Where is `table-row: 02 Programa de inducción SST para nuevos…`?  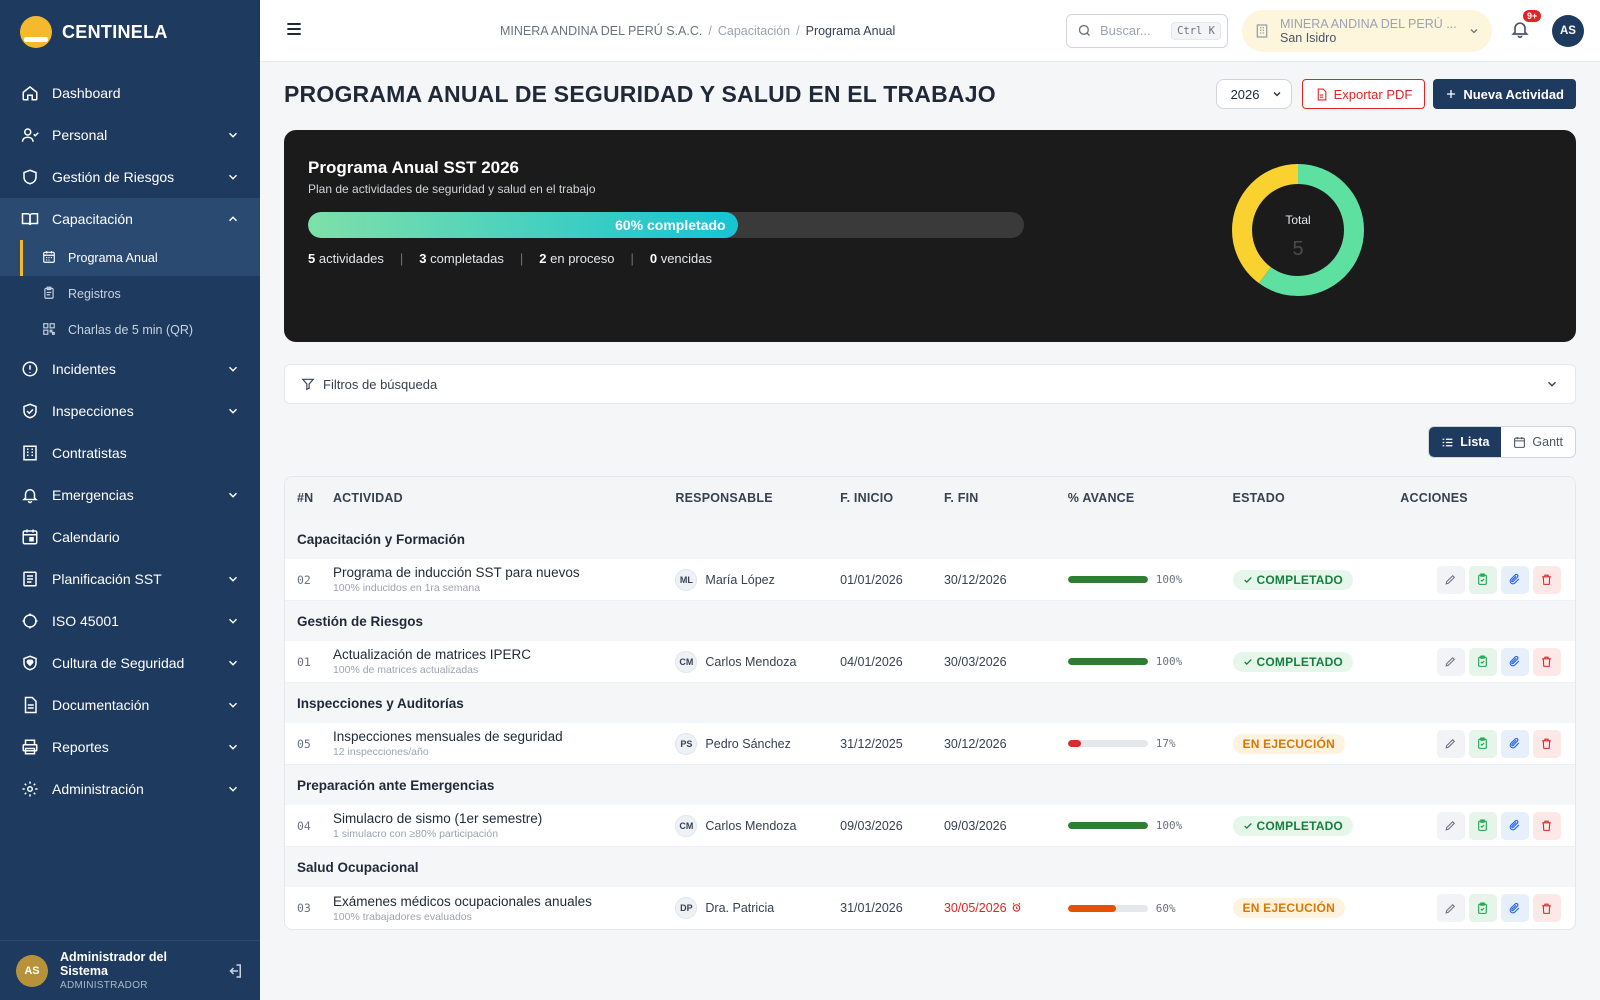
table-row: 02 Programa de inducción SST para nuevos… is located at coordinates (930, 580).